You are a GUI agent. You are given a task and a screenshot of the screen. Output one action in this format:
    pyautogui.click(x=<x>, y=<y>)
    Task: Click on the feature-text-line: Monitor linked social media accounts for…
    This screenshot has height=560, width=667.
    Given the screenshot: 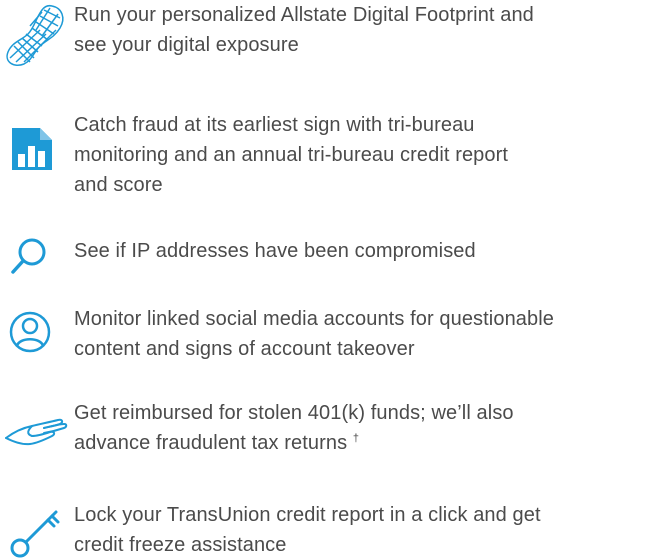 What is the action you would take?
    pyautogui.click(x=314, y=319)
    